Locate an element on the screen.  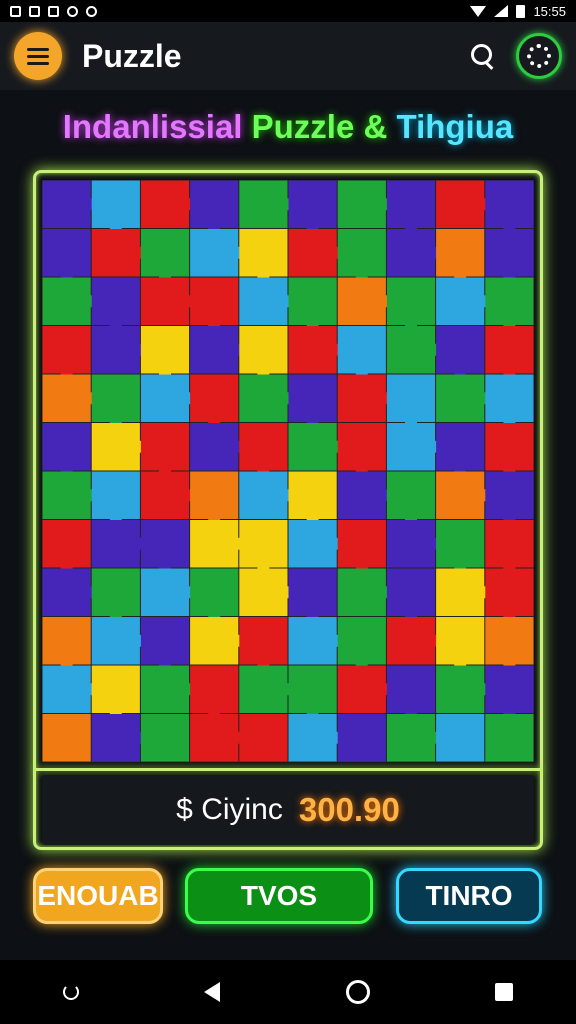
square-recent-icon is located at coordinates (504, 992).